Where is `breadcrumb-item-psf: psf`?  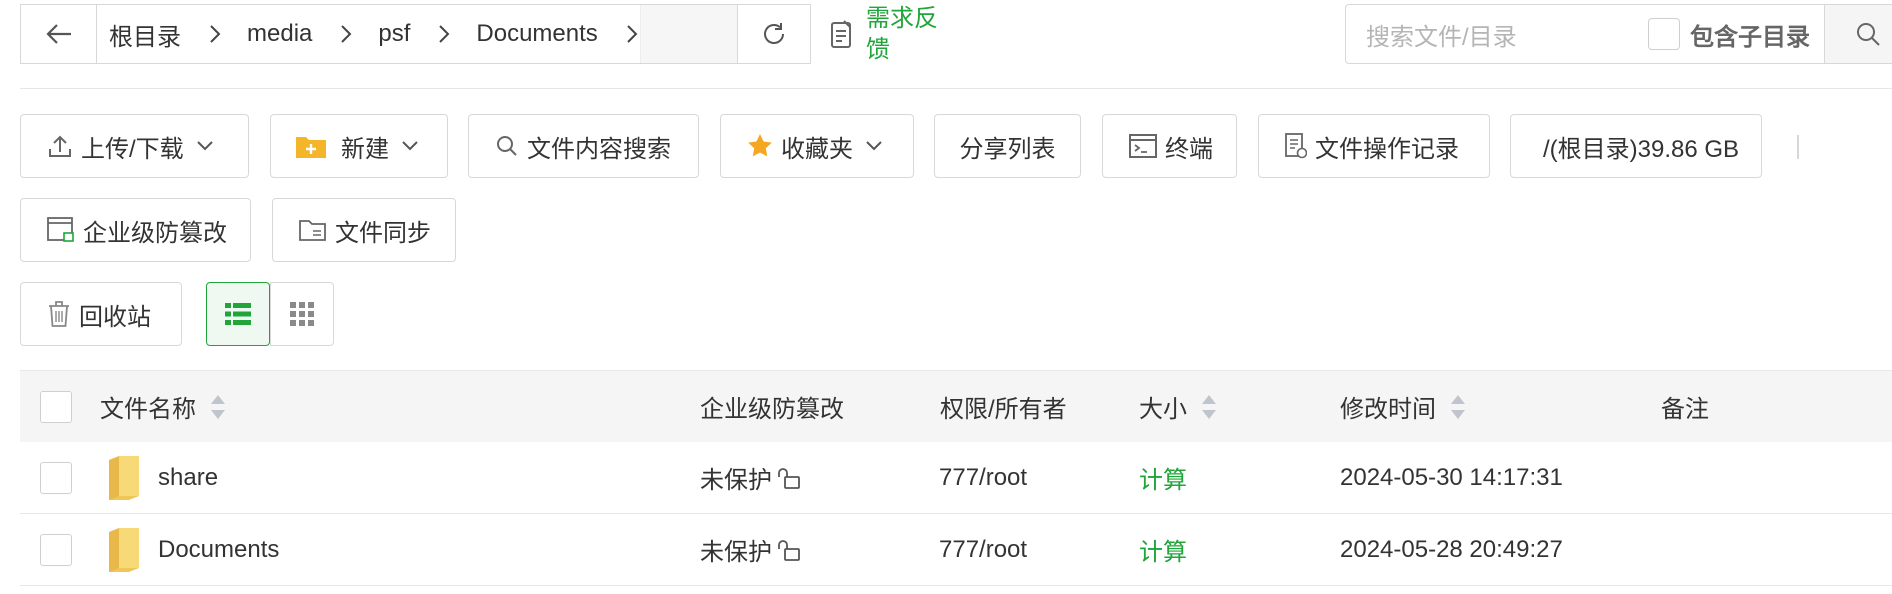 breadcrumb-item-psf: psf is located at coordinates (394, 34).